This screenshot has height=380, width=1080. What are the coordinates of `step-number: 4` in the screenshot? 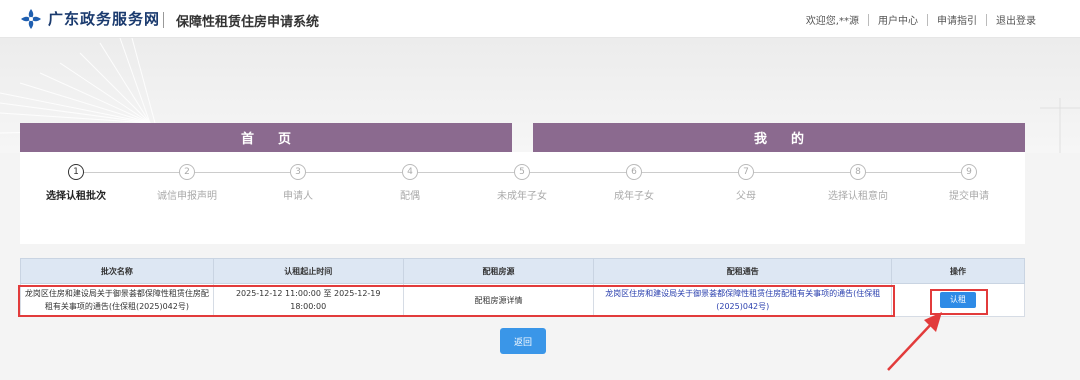 It's located at (410, 172).